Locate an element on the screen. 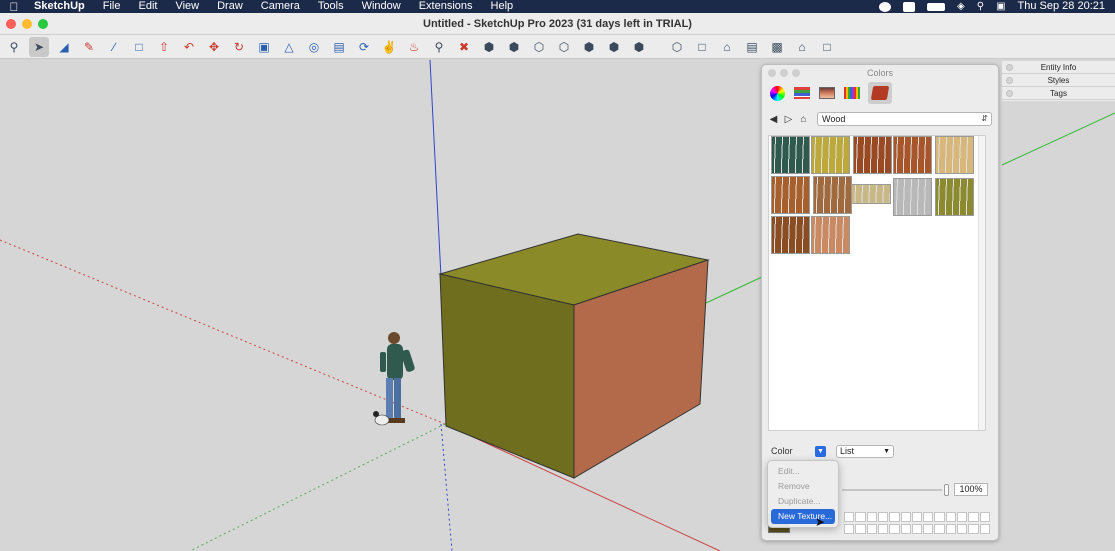 The height and width of the screenshot is (551, 1115). menu-draw: Draw is located at coordinates (230, 6).